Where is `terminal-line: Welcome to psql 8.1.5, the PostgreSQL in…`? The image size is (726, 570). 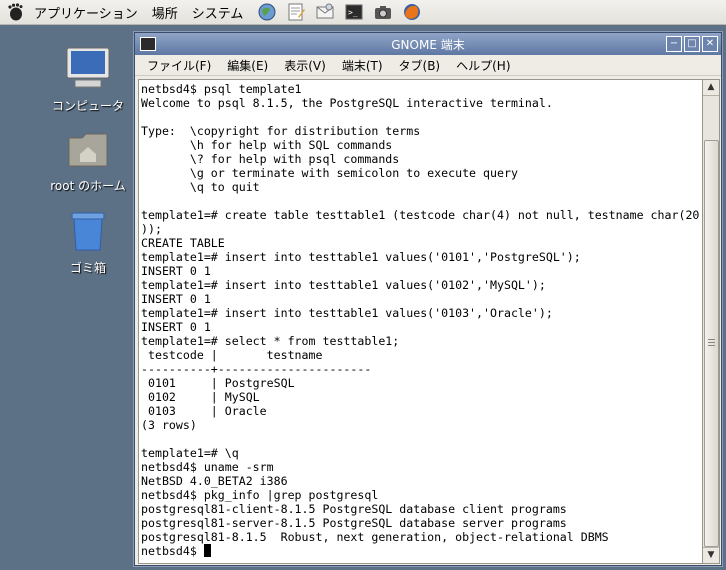
terminal-line: Welcome to psql 8.1.5, the PostgreSQL in… is located at coordinates (347, 103).